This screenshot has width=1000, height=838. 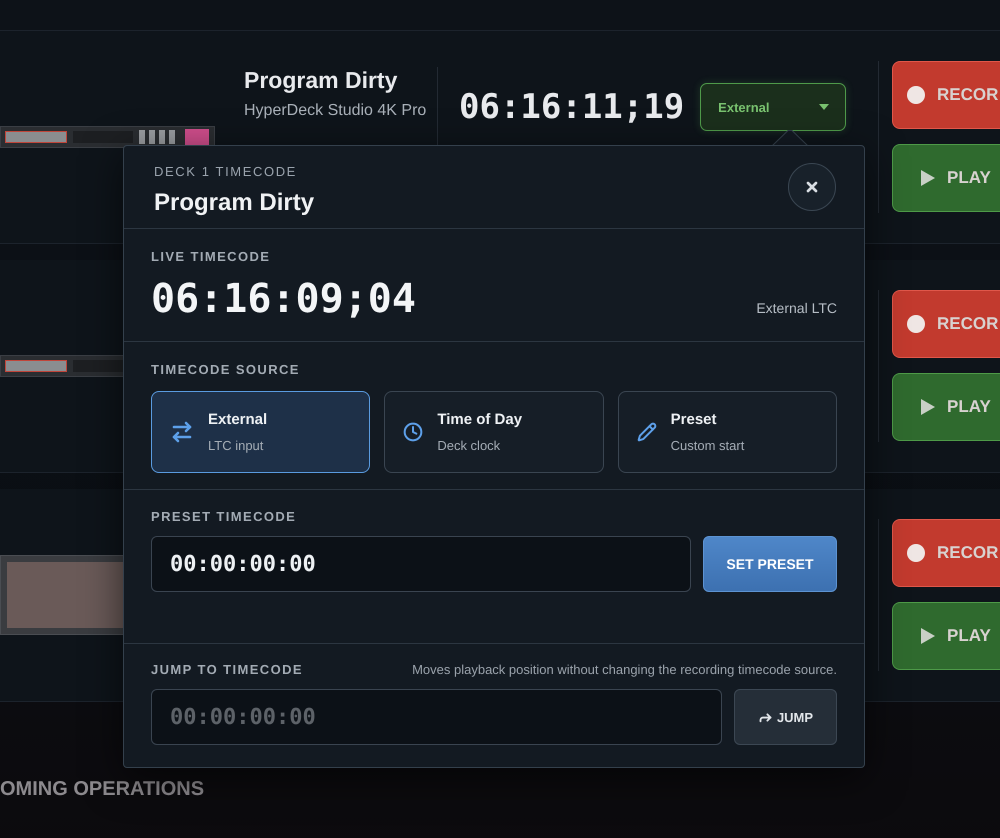 What do you see at coordinates (727, 431) in the screenshot?
I see `source-option: Preset Custom start` at bounding box center [727, 431].